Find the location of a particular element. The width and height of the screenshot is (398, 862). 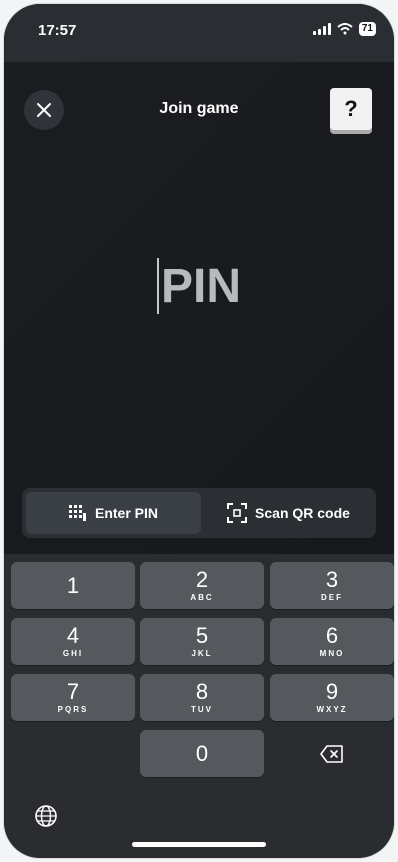

backspace-key is located at coordinates (332, 753).